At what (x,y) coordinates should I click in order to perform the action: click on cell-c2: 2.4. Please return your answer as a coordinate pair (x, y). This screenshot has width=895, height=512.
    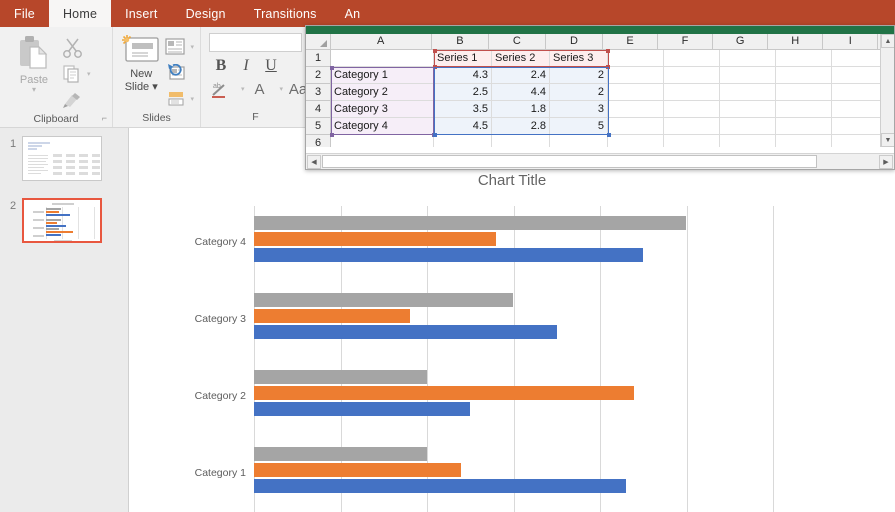
    Looking at the image, I should click on (521, 75).